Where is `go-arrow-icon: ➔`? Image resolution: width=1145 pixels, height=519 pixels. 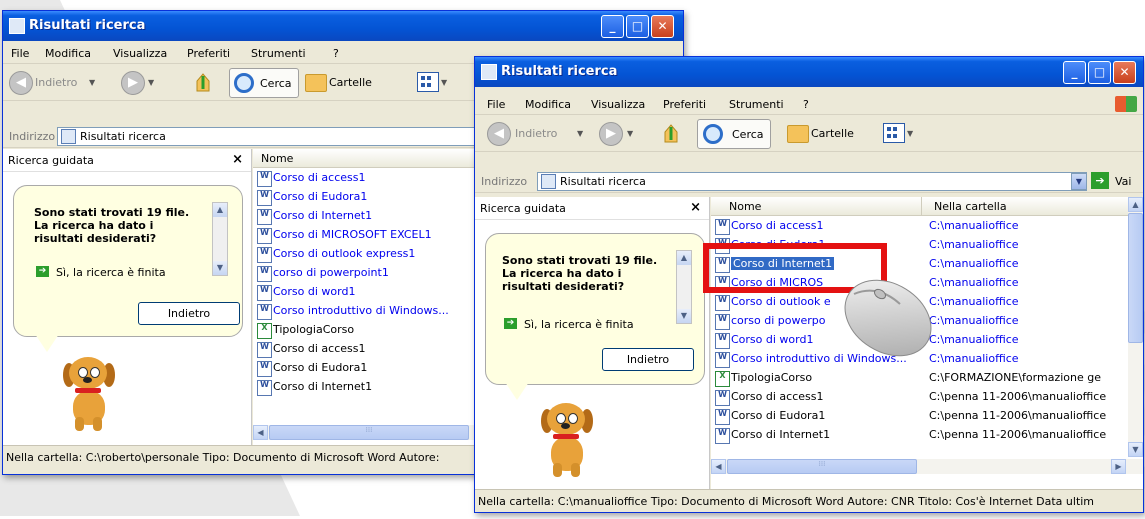 go-arrow-icon: ➔ is located at coordinates (1100, 180).